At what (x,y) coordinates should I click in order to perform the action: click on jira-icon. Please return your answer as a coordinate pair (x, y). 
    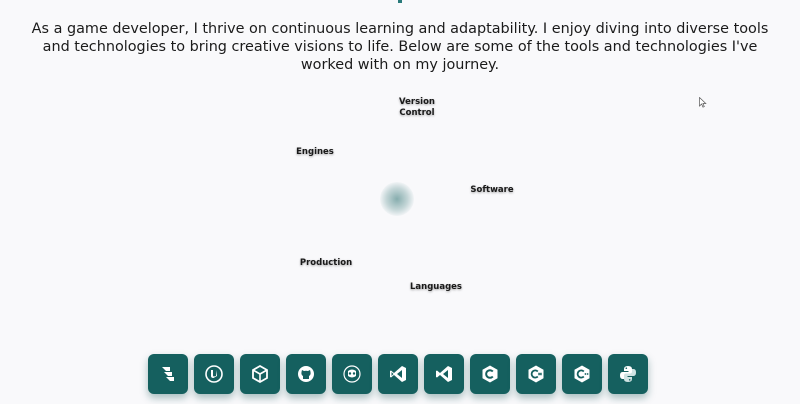
    Looking at the image, I should click on (168, 374).